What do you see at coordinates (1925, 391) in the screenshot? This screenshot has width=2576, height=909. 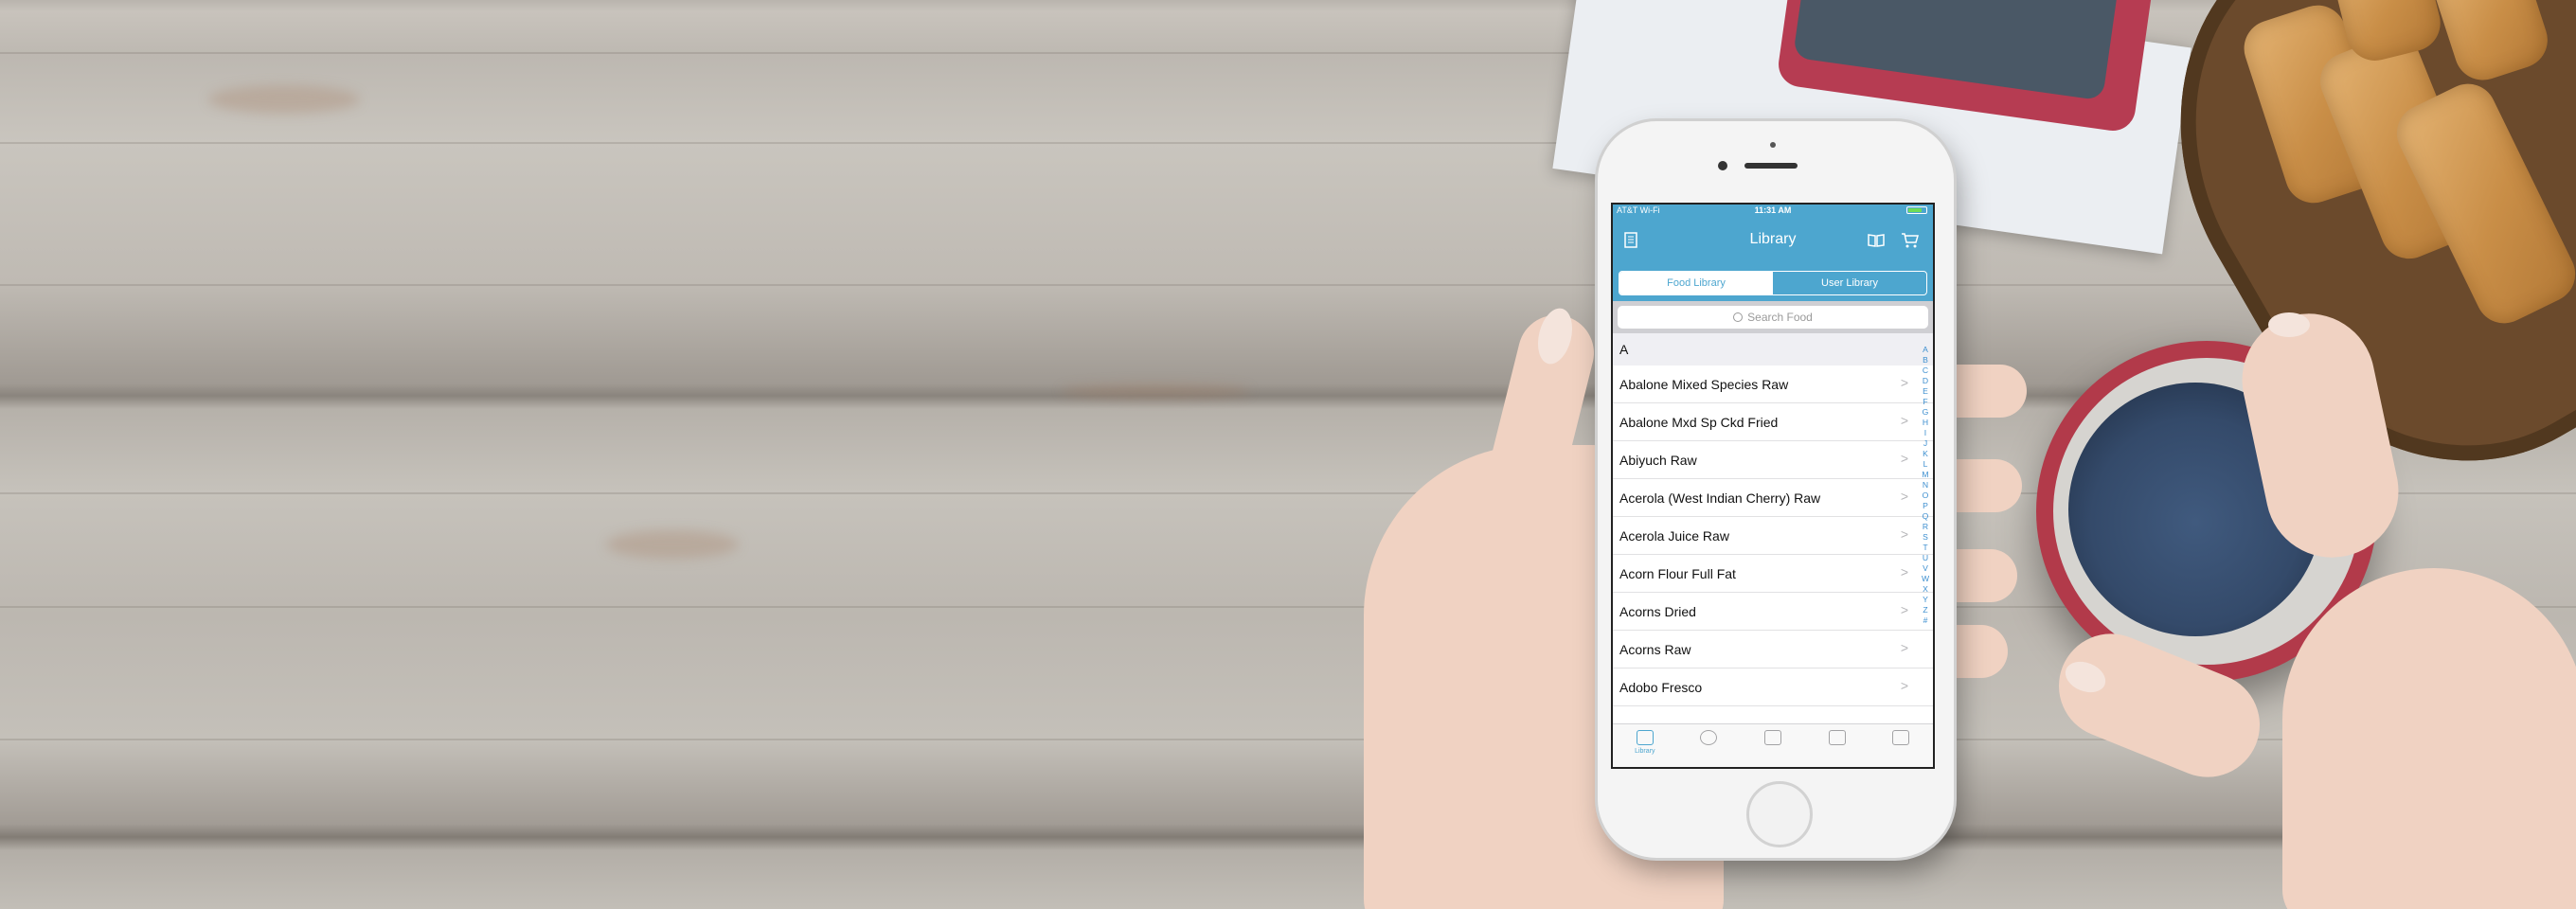 I see `index-letter: E` at bounding box center [1925, 391].